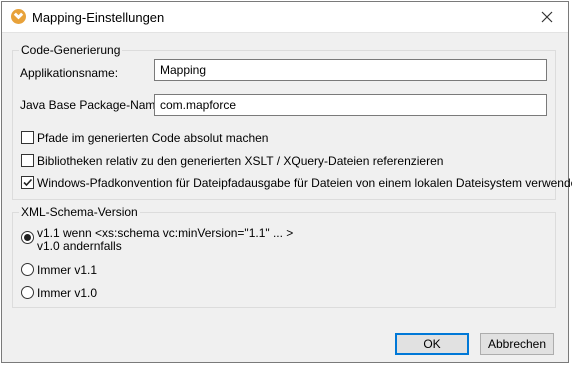 The image size is (572, 366). I want to click on windows-path-checkbox, so click(27, 182).